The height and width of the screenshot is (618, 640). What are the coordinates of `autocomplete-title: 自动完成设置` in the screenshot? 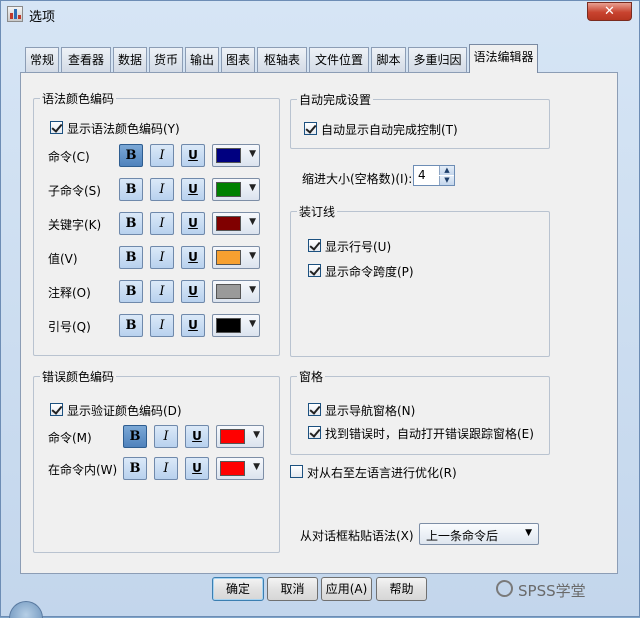 It's located at (335, 99).